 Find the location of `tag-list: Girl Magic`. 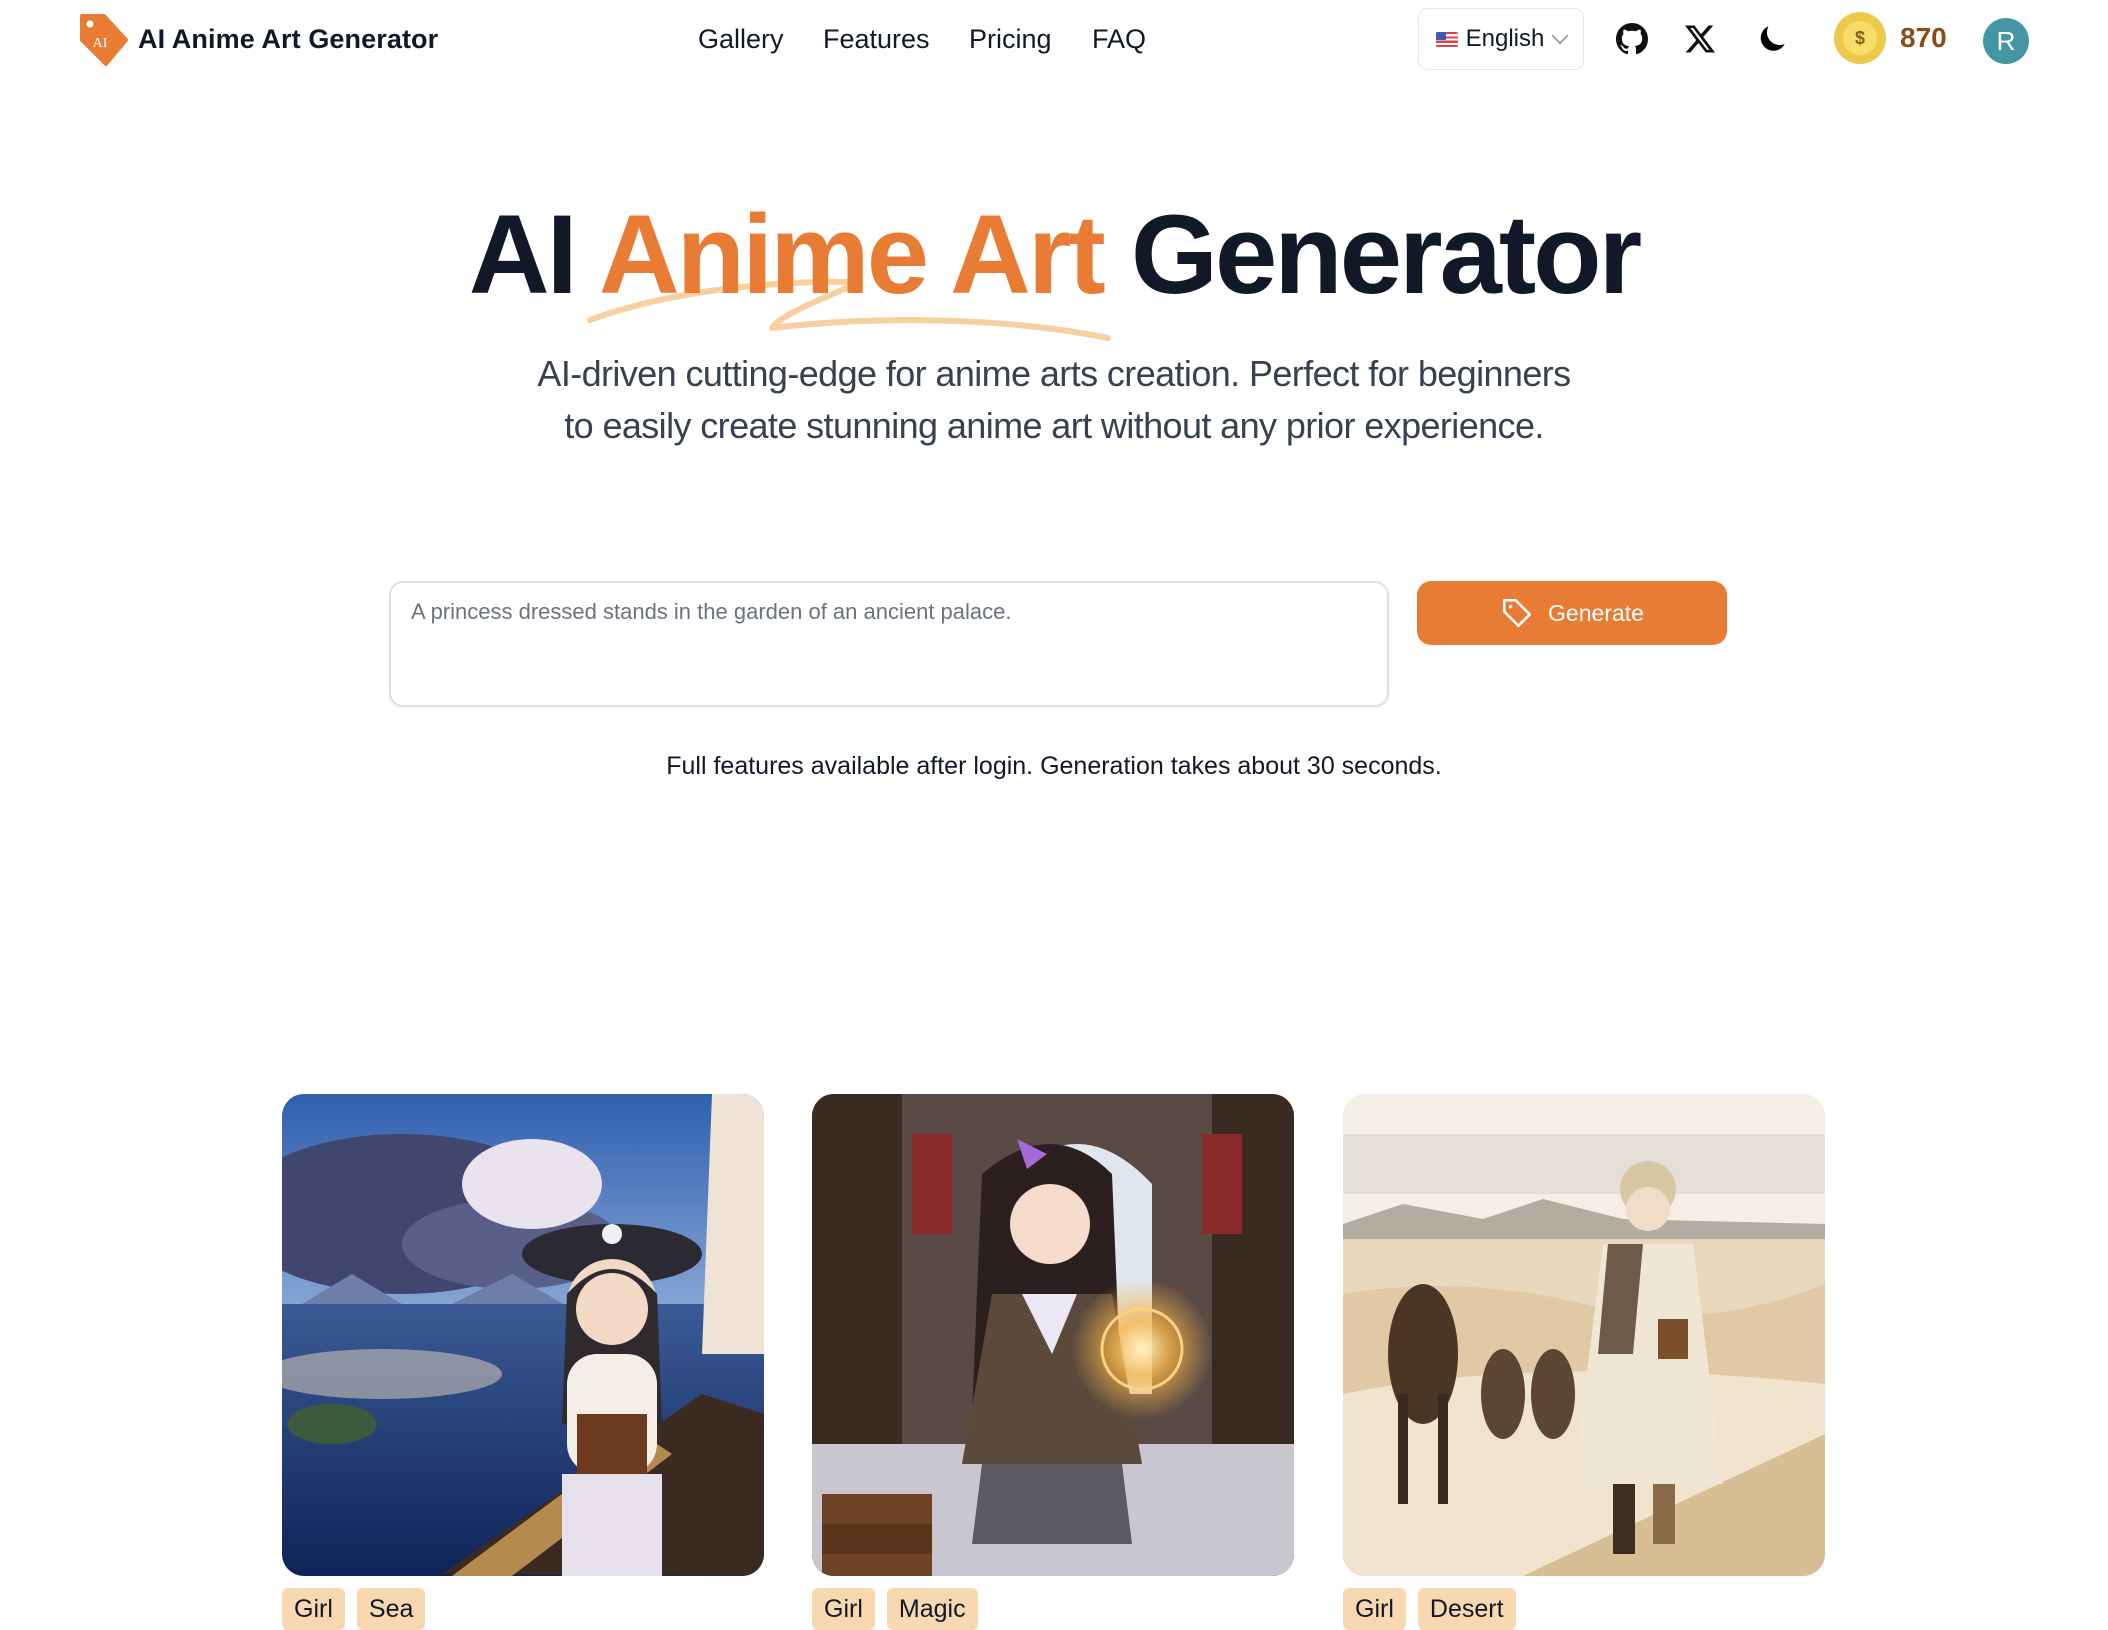

tag-list: Girl Magic is located at coordinates (1053, 1609).